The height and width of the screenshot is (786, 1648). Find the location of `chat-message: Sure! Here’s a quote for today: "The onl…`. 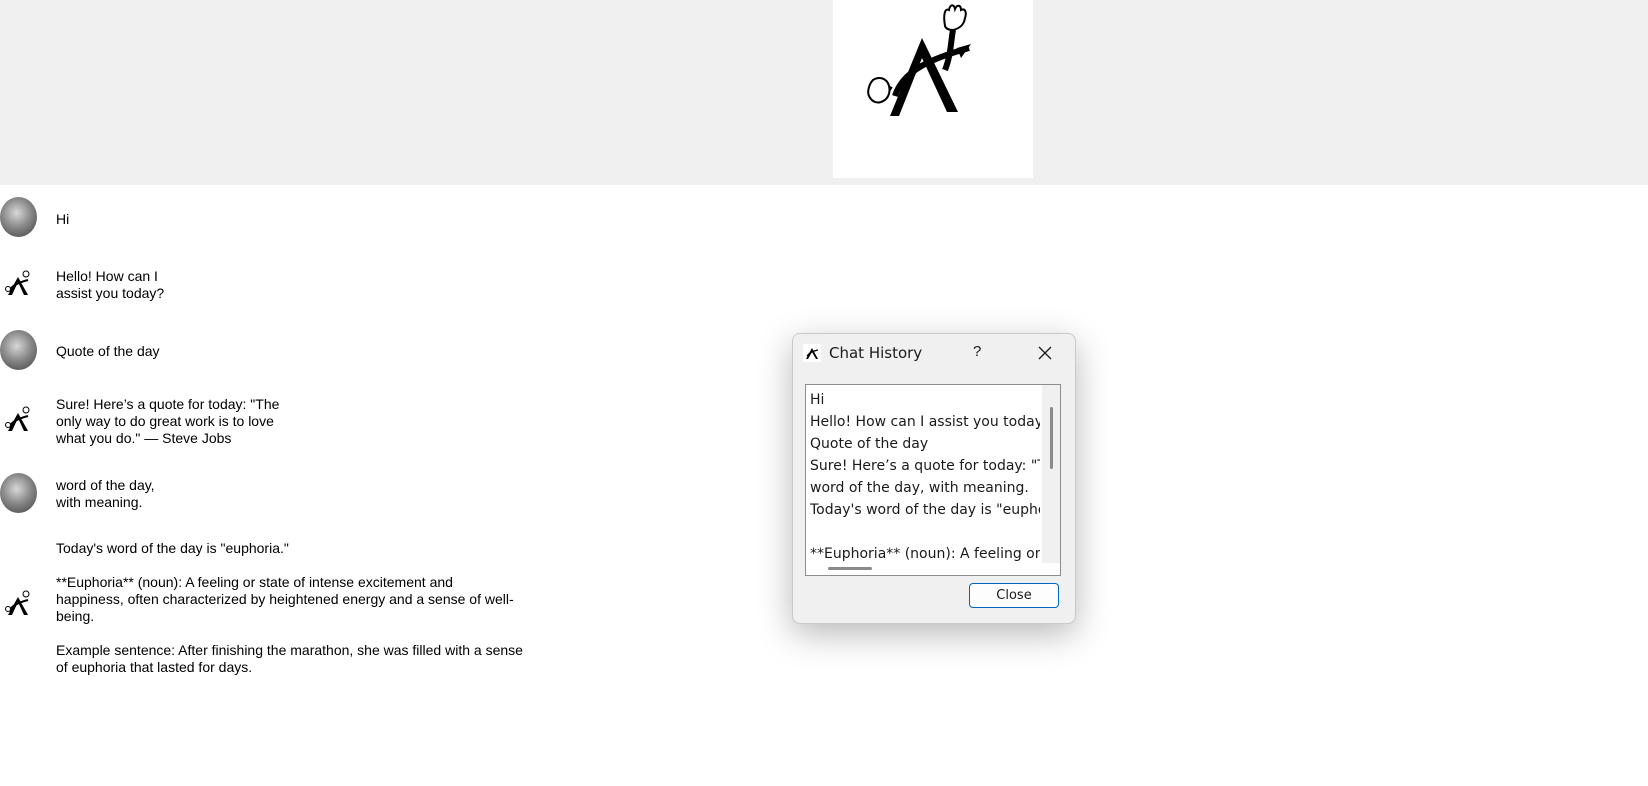

chat-message: Sure! Here’s a quote for today: "The onl… is located at coordinates (168, 421).